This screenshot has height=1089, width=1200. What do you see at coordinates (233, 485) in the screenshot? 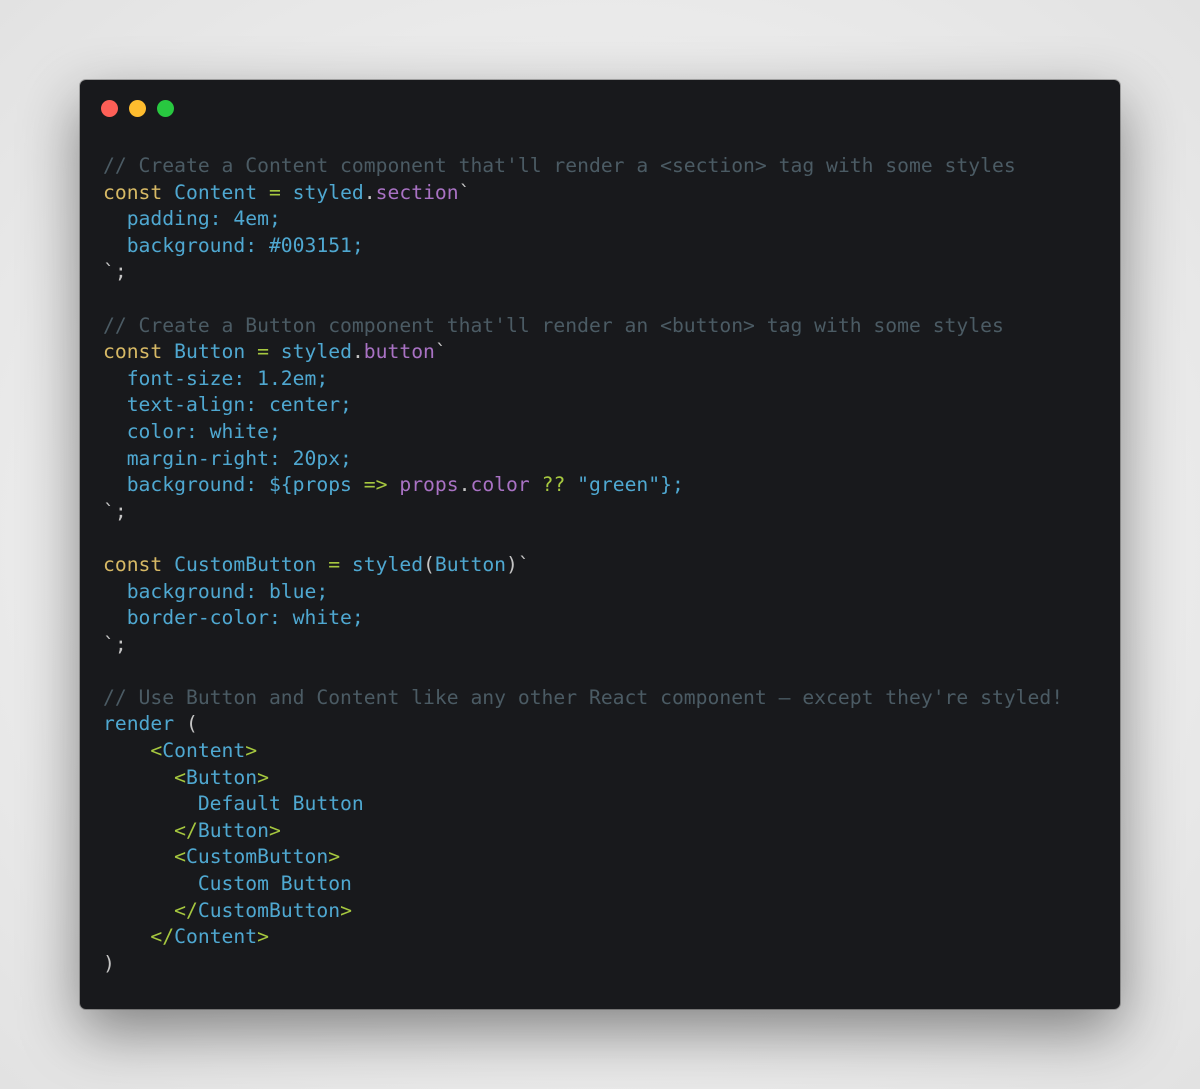
I see `code-token-id: background: ${props` at bounding box center [233, 485].